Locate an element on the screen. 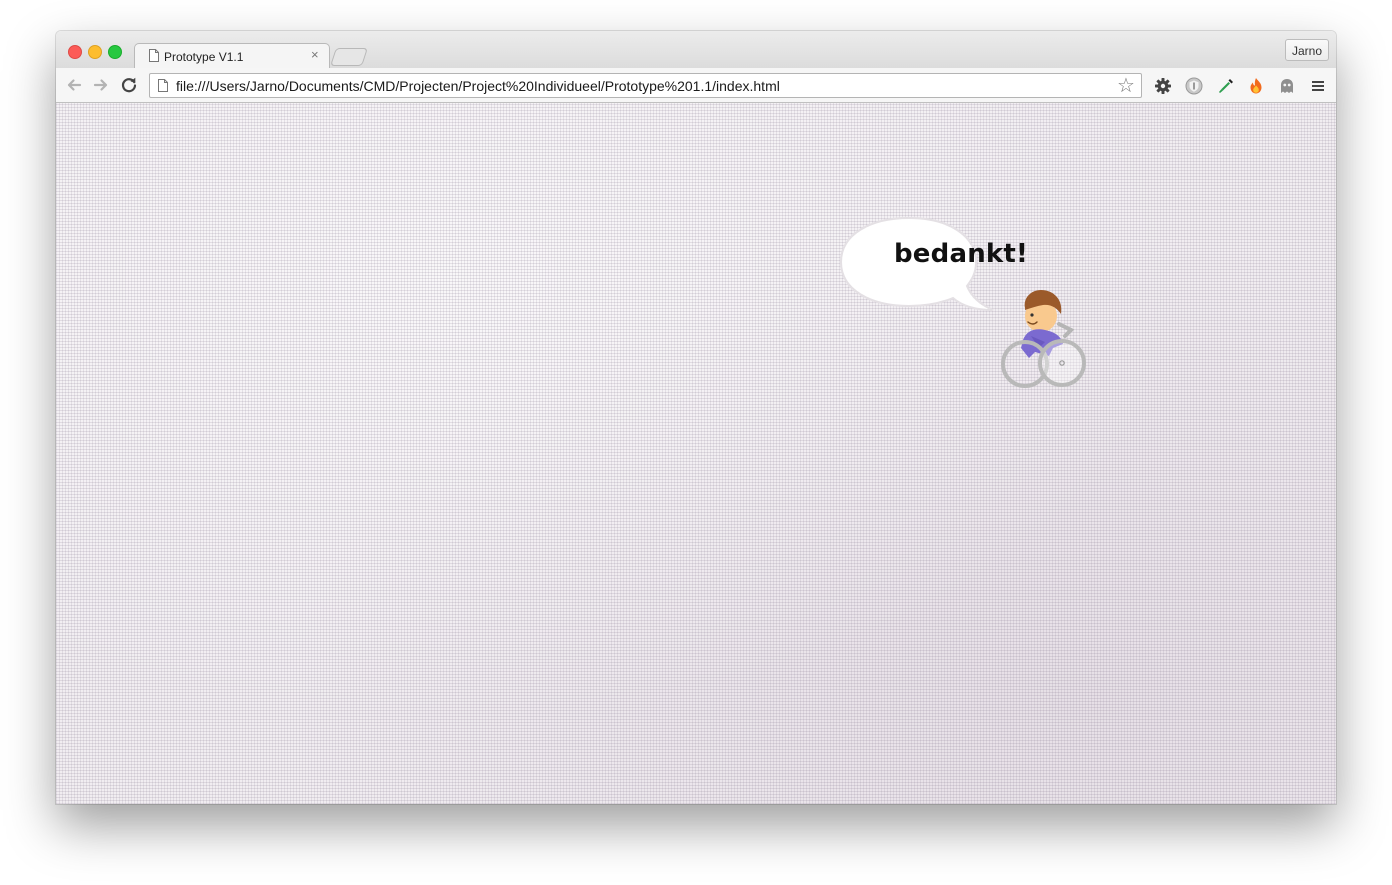  star-icon: ☆ is located at coordinates (1126, 86).